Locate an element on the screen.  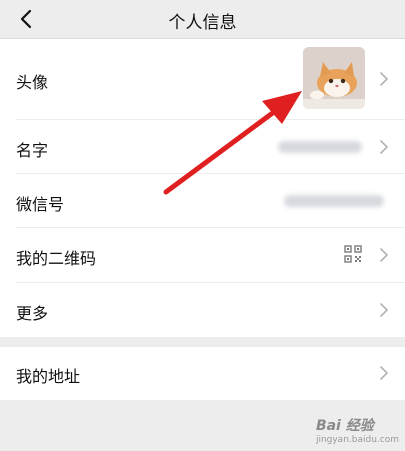
row-label-avatar: 头像 is located at coordinates (32, 82).